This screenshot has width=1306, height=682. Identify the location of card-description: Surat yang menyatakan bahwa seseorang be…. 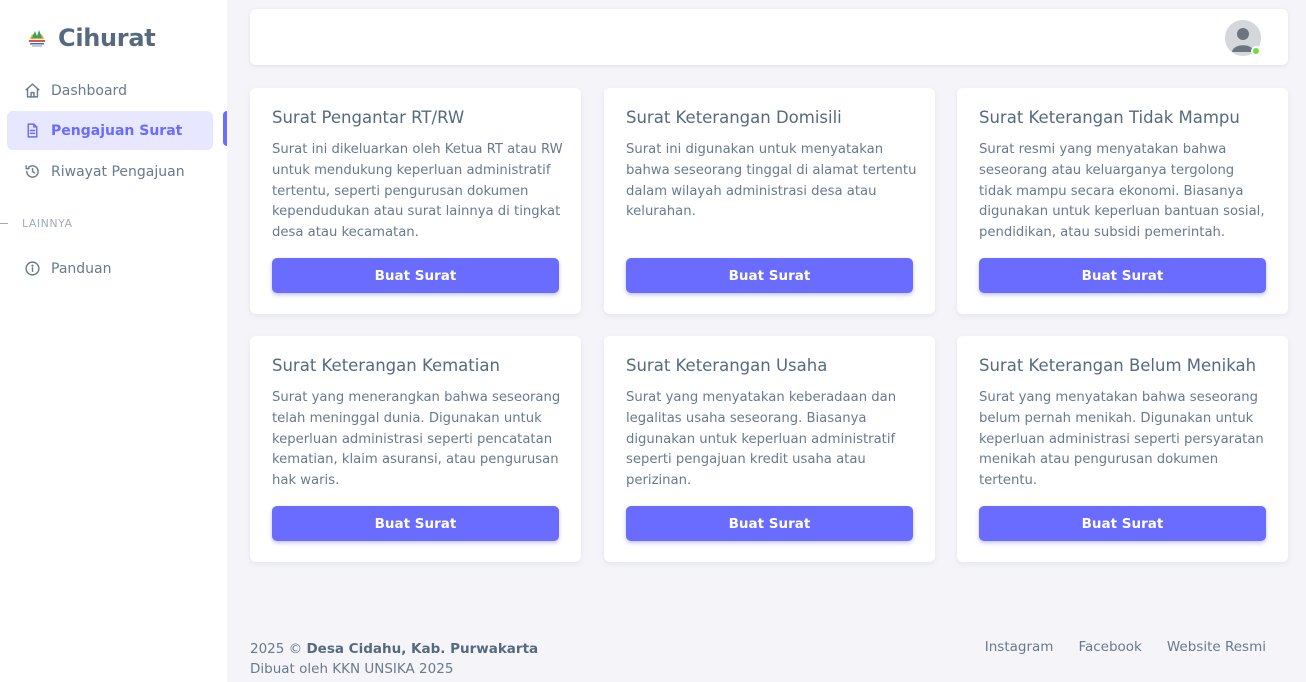
(1121, 439).